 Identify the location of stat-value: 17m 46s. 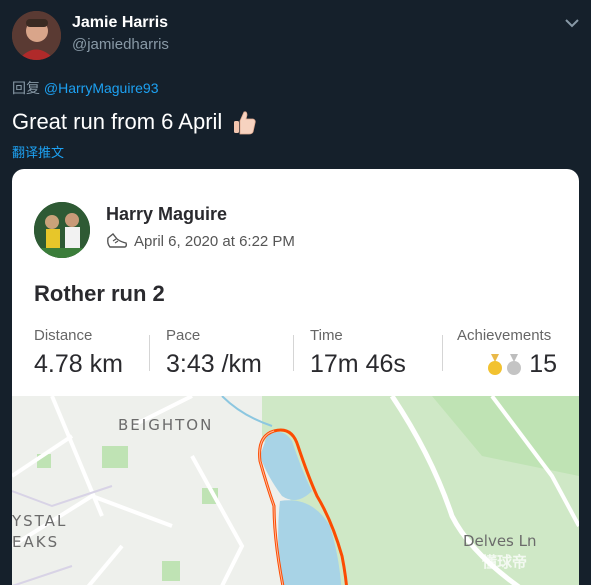
(358, 364).